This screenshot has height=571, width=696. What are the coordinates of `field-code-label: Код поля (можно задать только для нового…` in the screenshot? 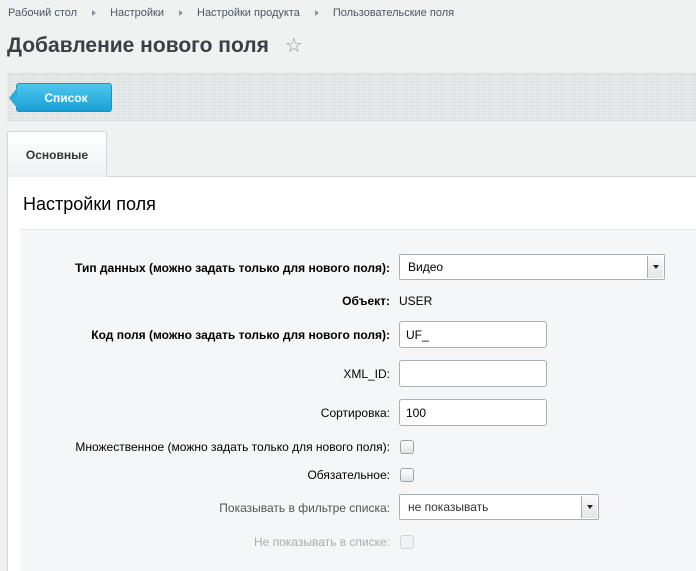 It's located at (240, 335).